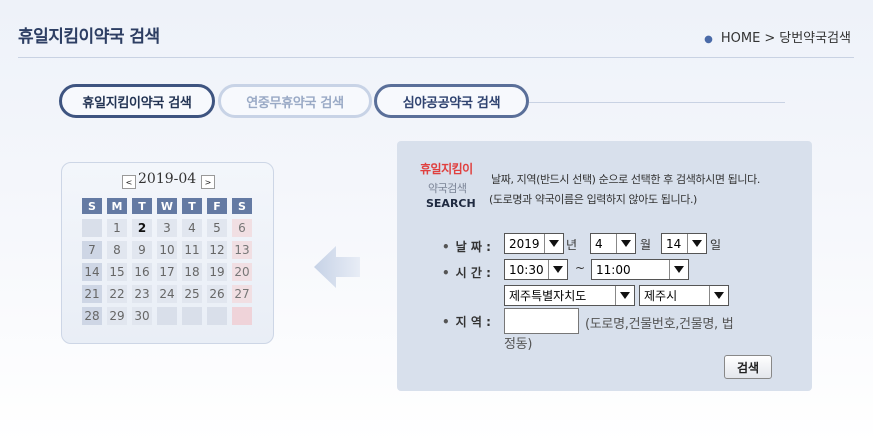  What do you see at coordinates (92, 316) in the screenshot?
I see `calendar-day: 28` at bounding box center [92, 316].